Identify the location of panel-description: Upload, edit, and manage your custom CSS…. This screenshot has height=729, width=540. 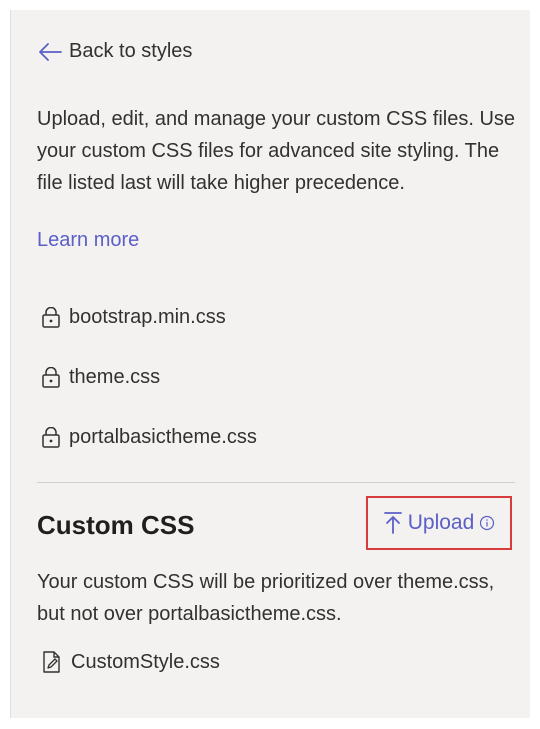
(276, 151).